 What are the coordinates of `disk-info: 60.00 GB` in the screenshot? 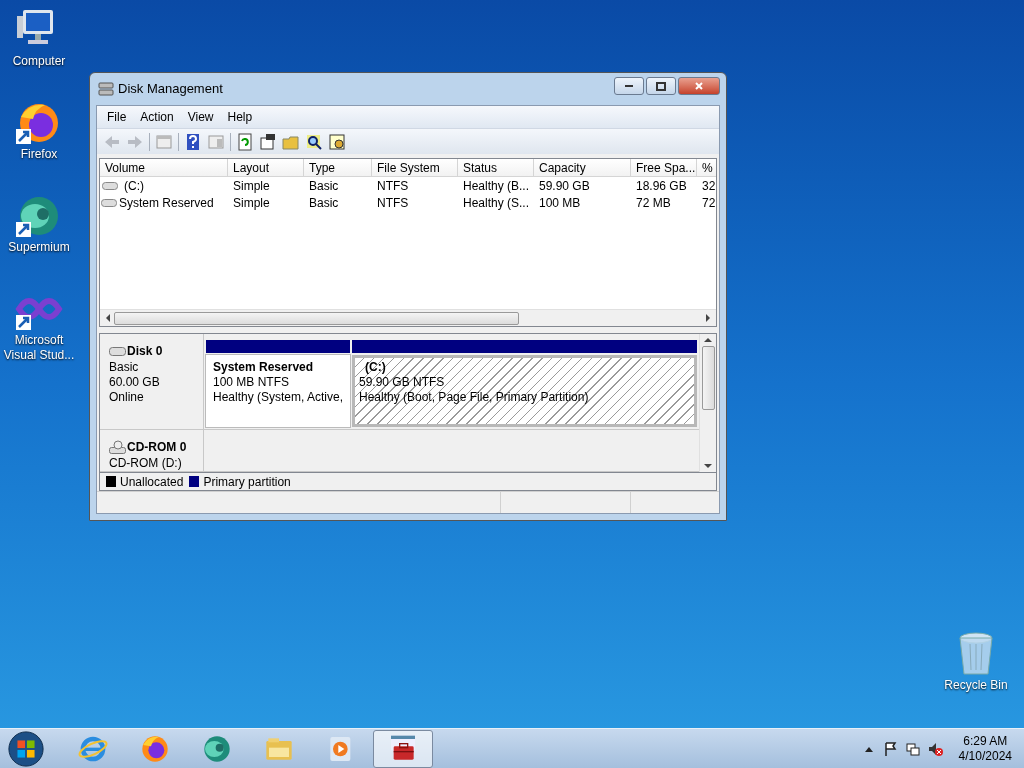 It's located at (135, 382).